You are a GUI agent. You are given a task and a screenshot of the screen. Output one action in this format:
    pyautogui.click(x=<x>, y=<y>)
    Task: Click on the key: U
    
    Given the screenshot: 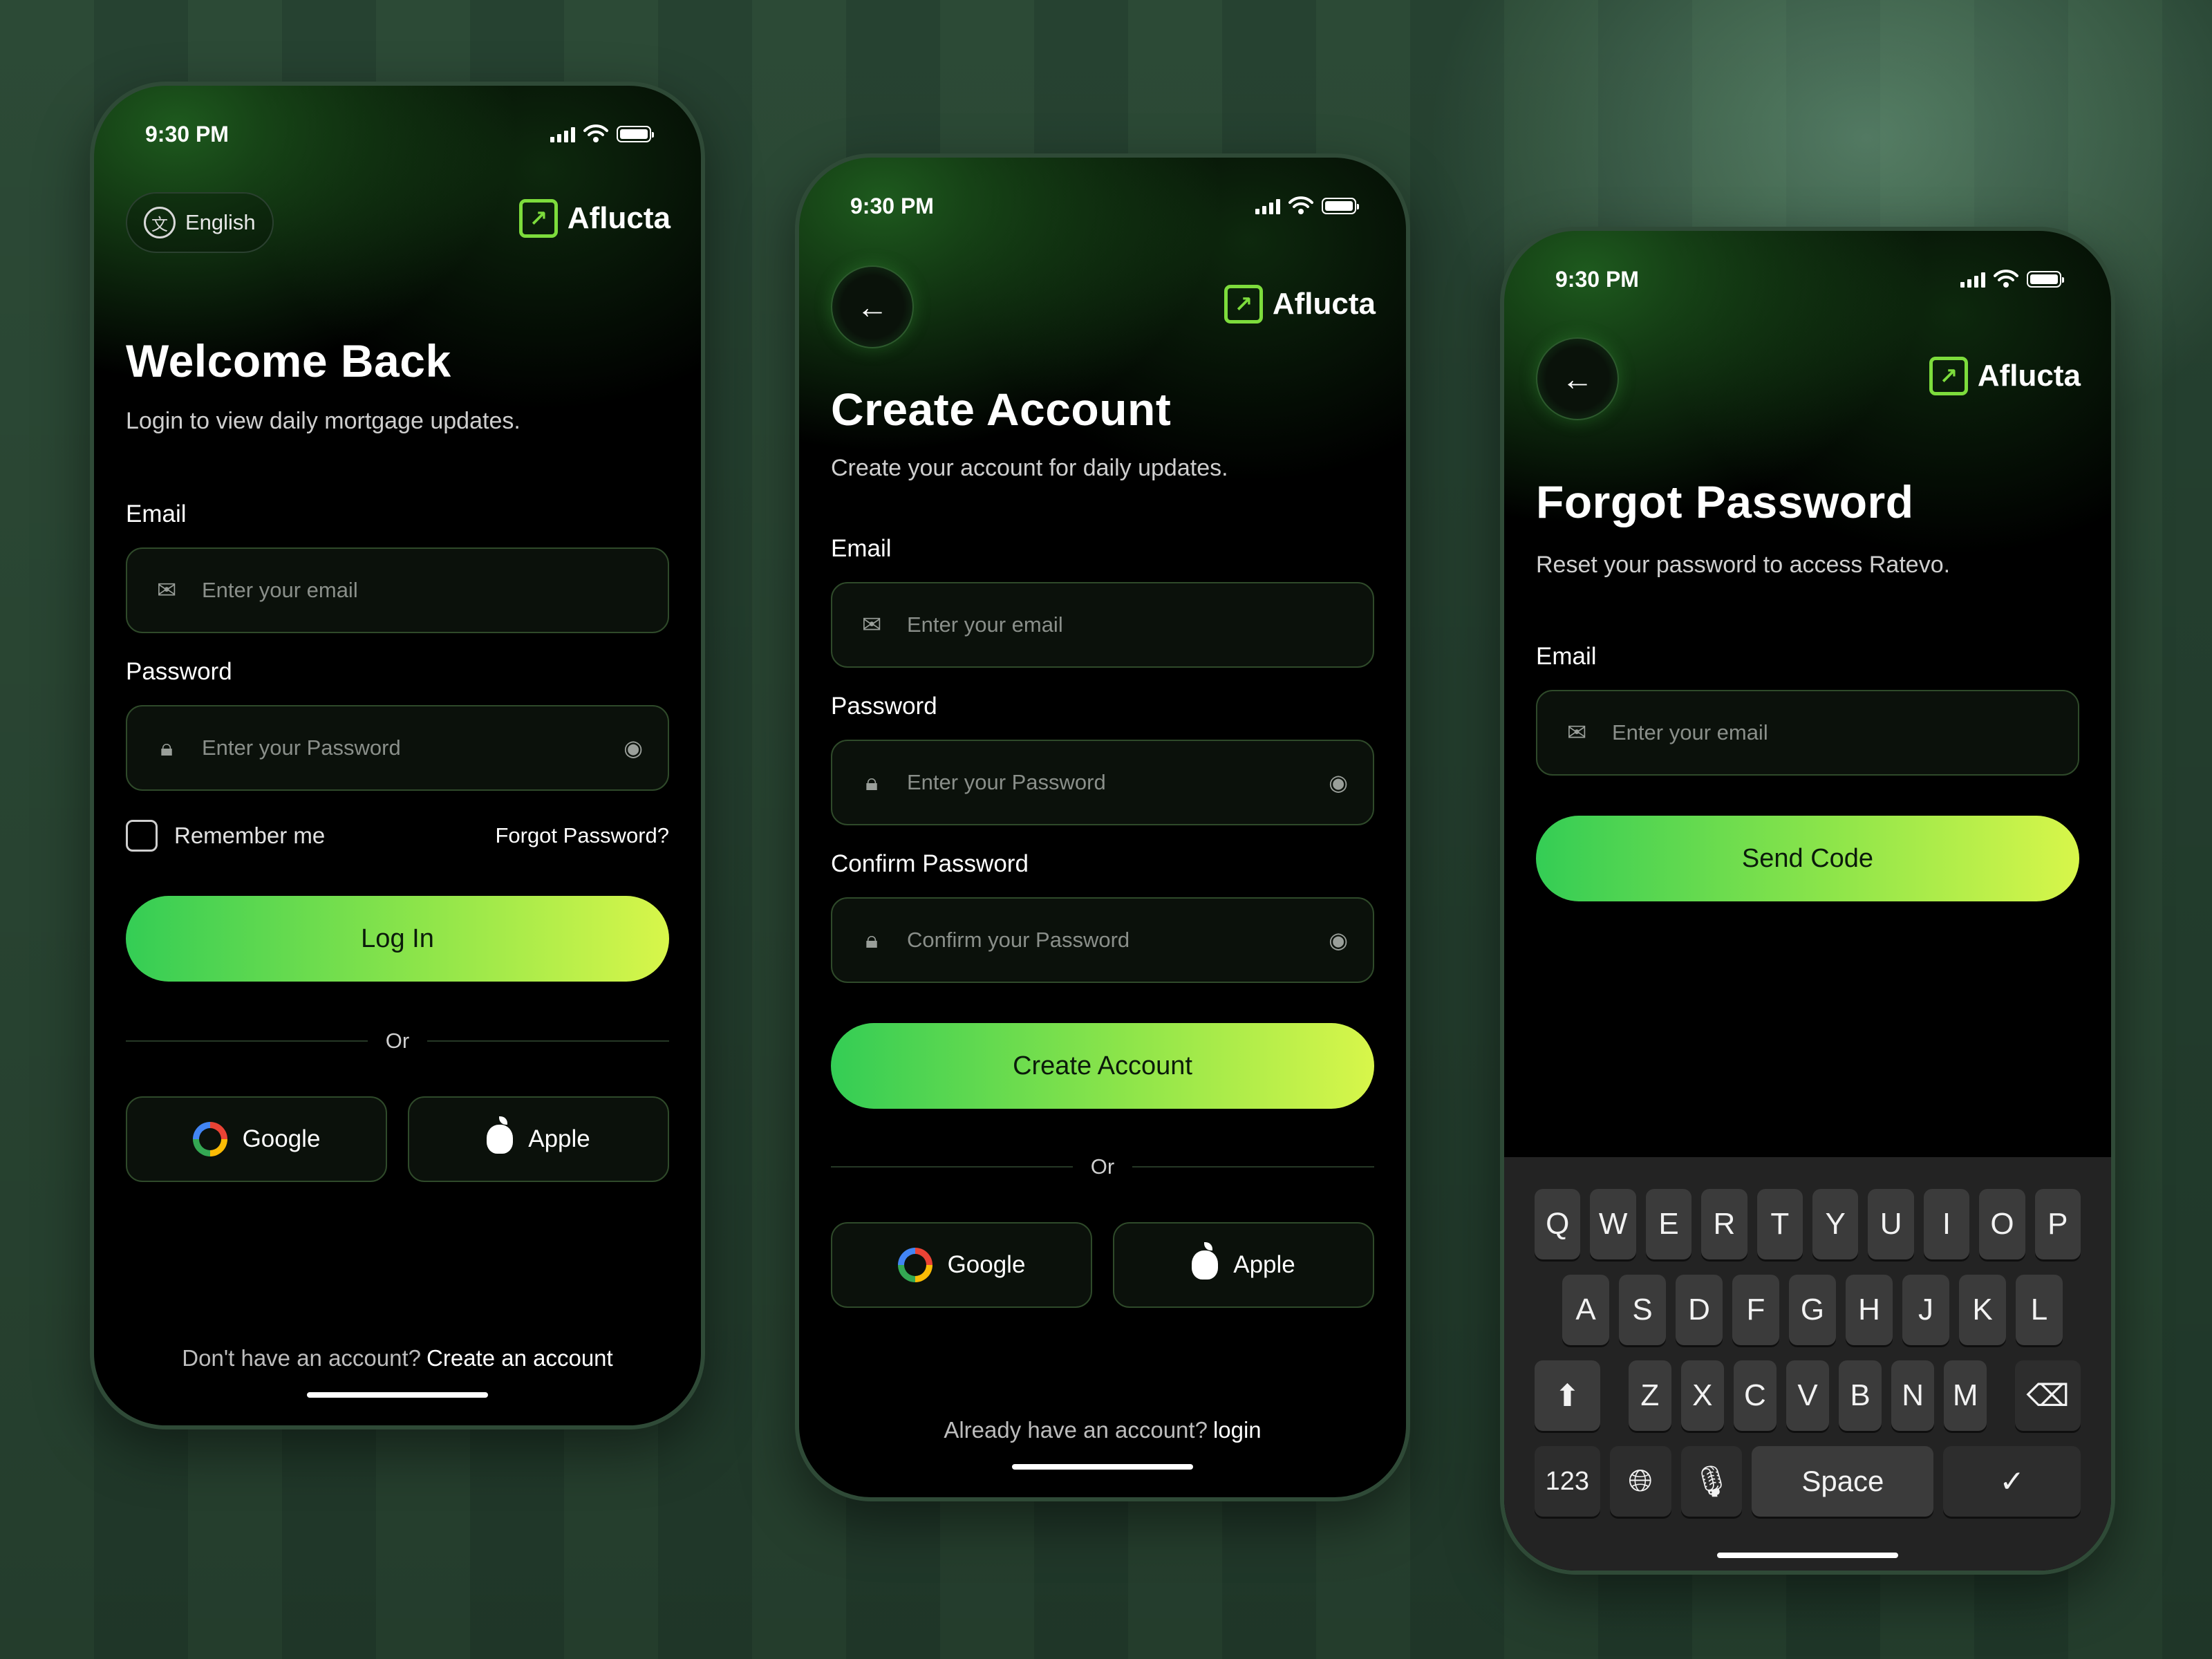 What is the action you would take?
    pyautogui.click(x=1891, y=1224)
    